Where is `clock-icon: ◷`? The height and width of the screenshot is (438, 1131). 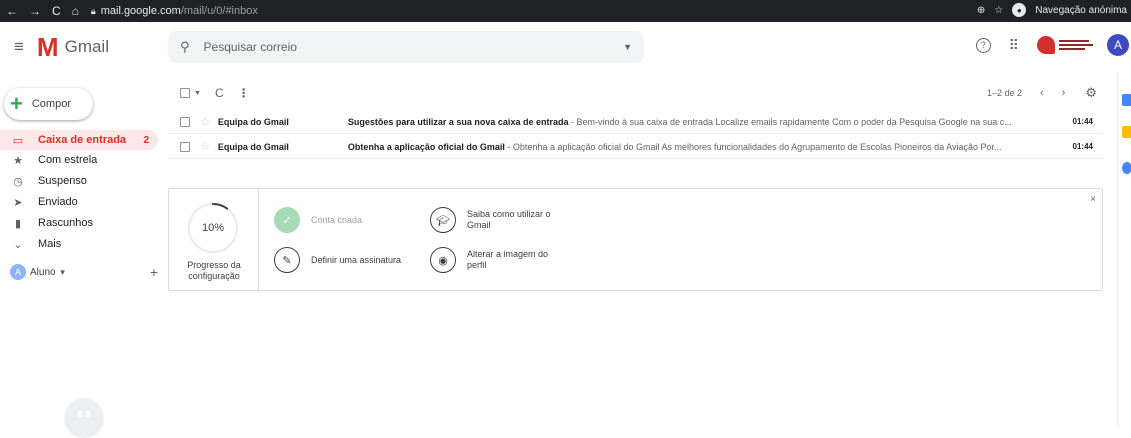
clock-icon: ◷ is located at coordinates (18, 181).